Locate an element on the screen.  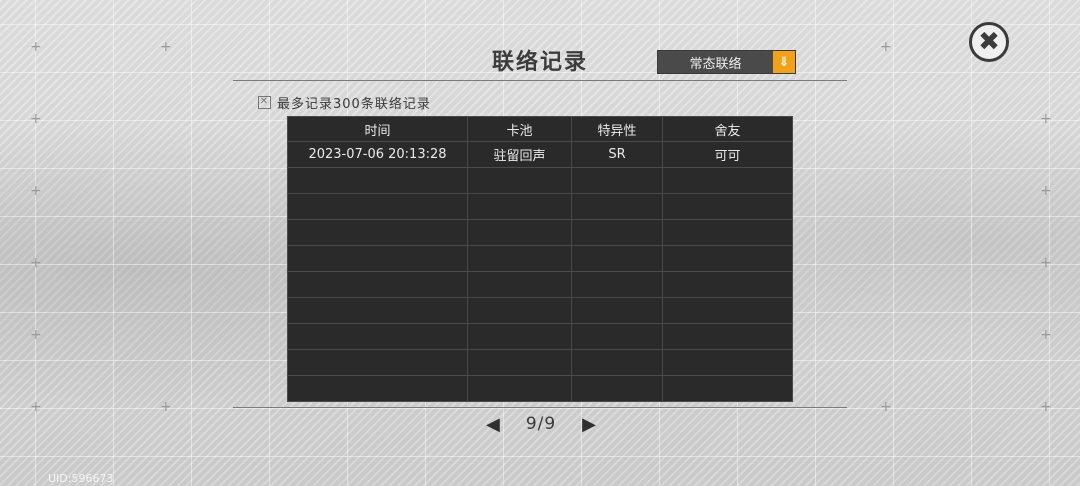
column-header-roommate: 舍友 is located at coordinates (727, 129).